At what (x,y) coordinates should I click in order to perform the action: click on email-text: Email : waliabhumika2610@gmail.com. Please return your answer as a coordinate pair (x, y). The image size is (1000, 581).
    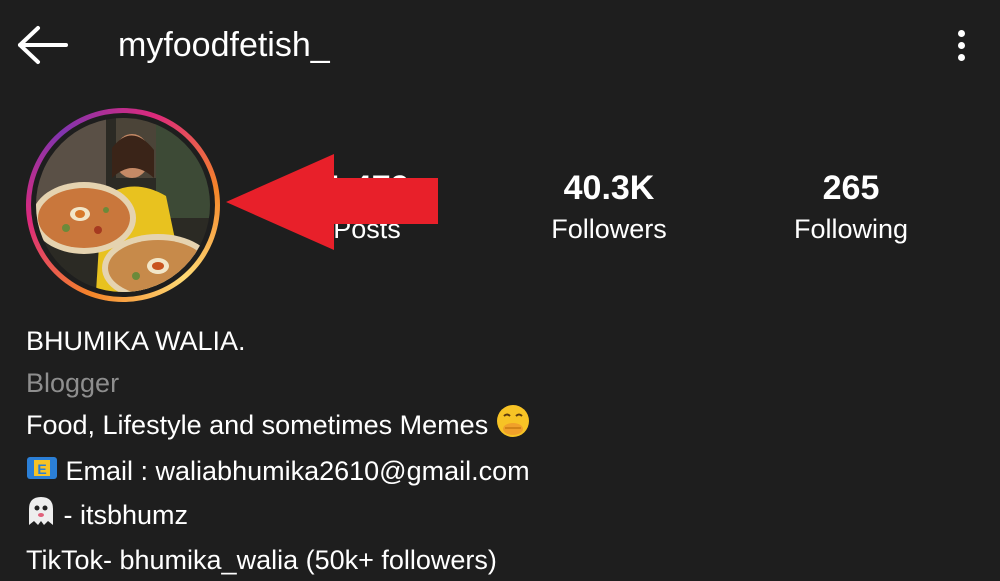
    Looking at the image, I should click on (298, 471).